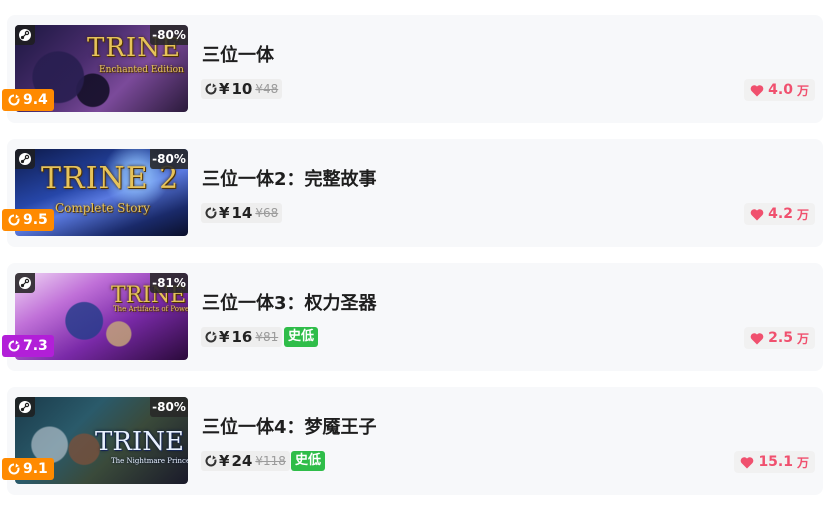 This screenshot has width=832, height=511. I want to click on current-price: 10, so click(242, 89).